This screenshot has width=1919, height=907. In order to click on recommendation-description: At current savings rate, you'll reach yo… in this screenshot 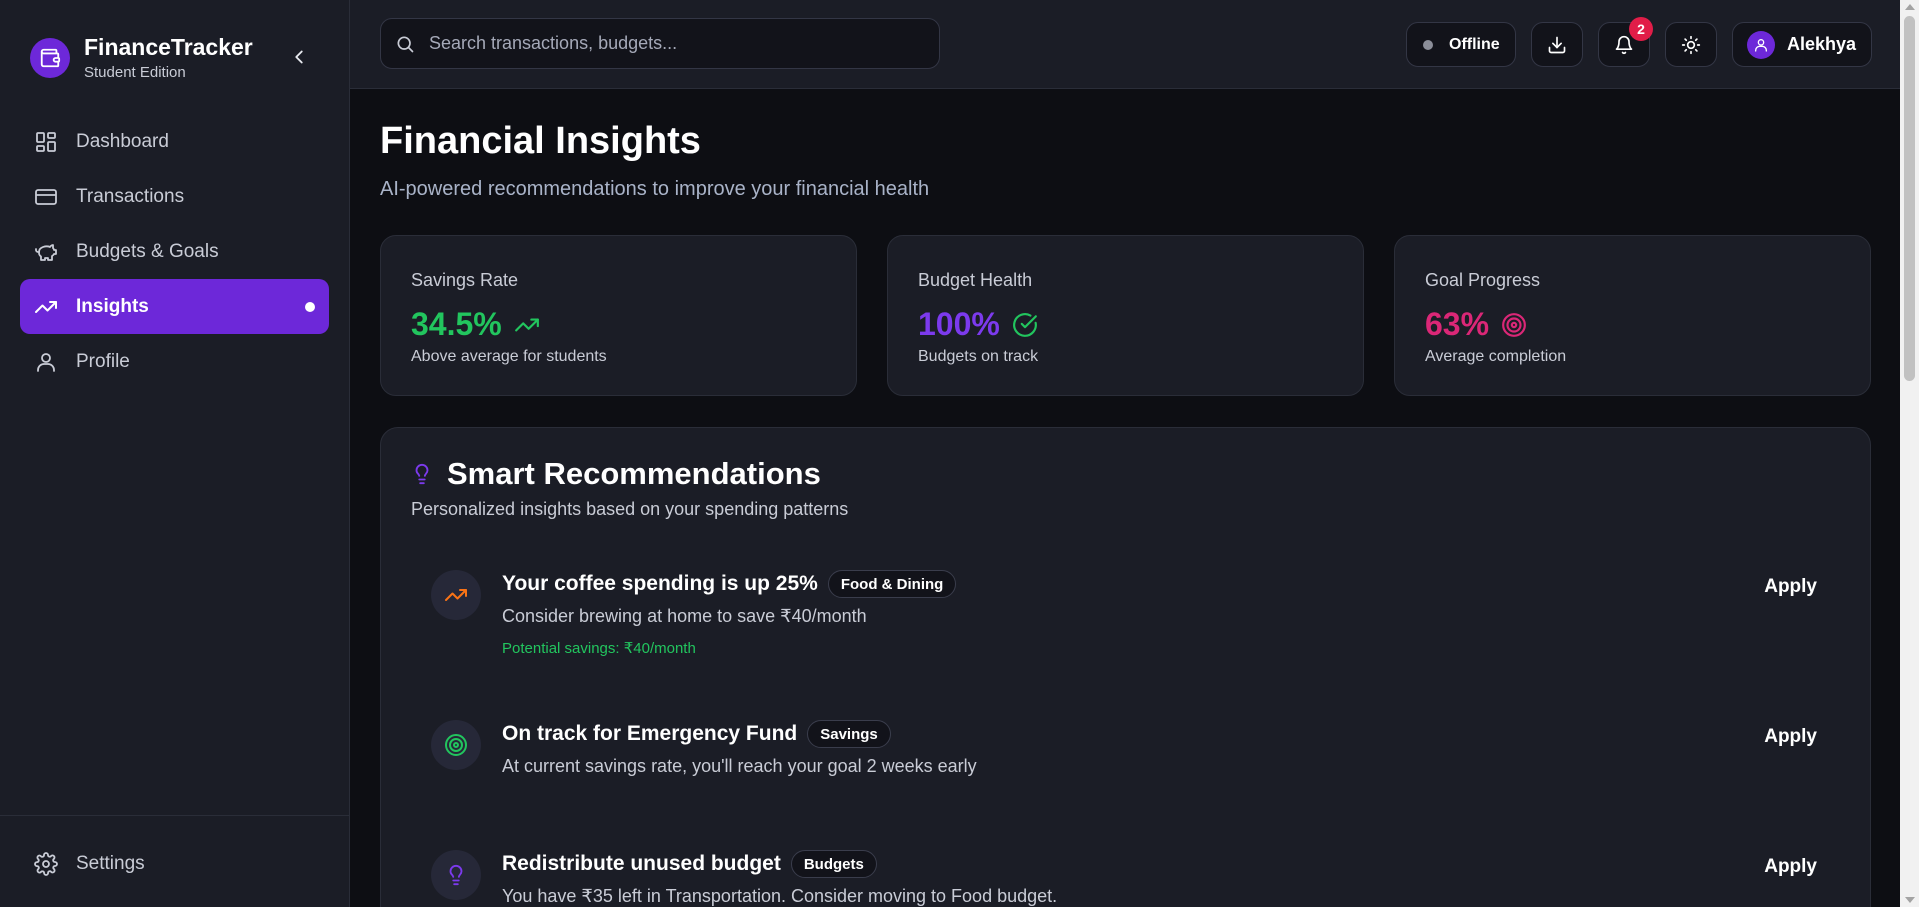, I will do `click(739, 766)`.